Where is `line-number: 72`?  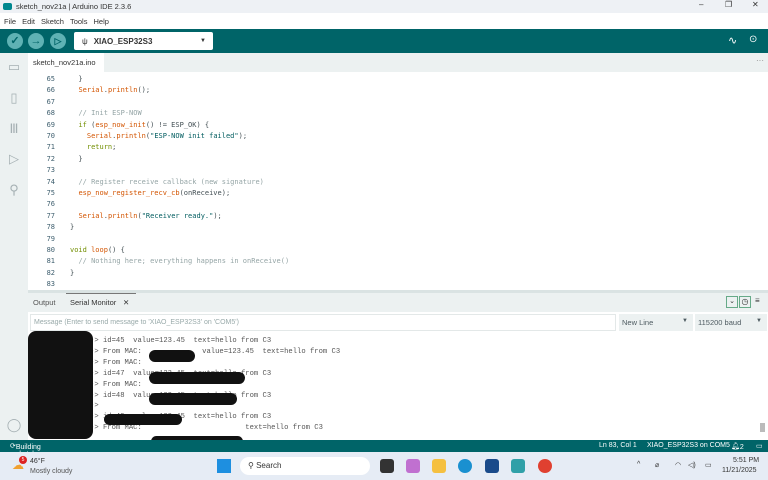 line-number: 72 is located at coordinates (50, 158).